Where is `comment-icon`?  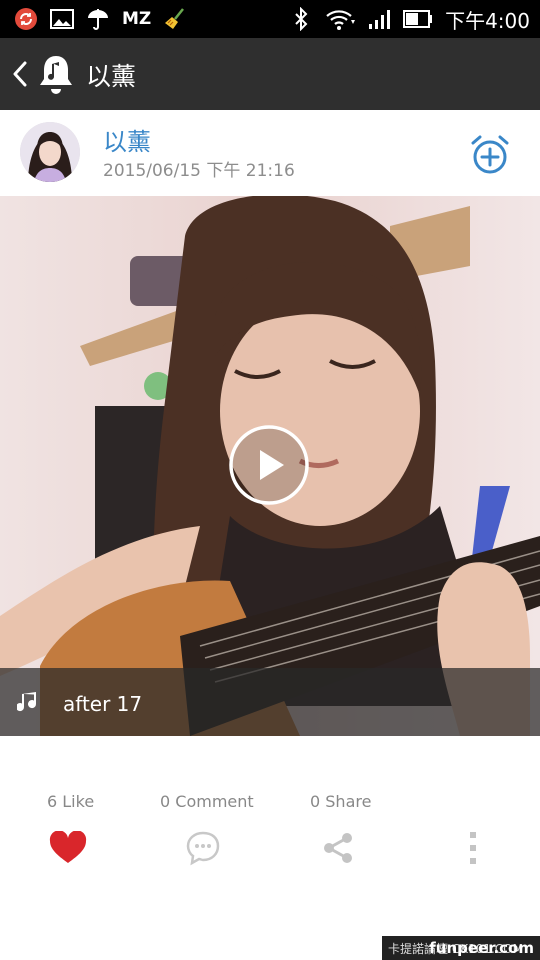 comment-icon is located at coordinates (203, 848).